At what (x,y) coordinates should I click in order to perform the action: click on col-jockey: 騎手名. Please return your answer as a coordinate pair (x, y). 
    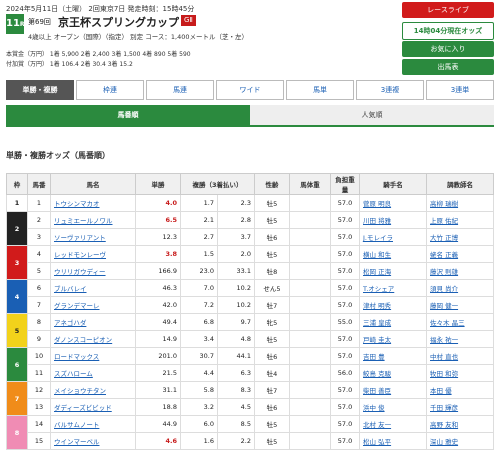
    Looking at the image, I should click on (393, 184).